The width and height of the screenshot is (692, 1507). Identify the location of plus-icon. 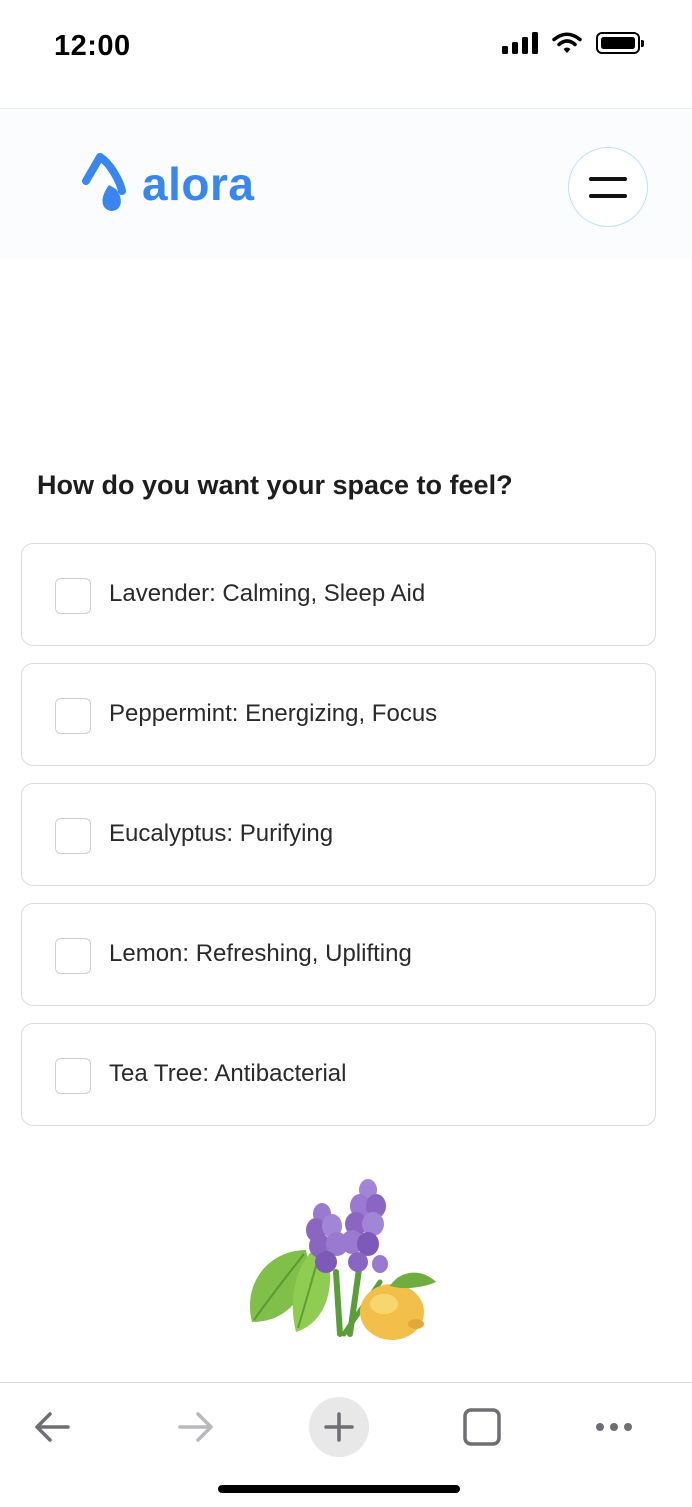
(339, 1427).